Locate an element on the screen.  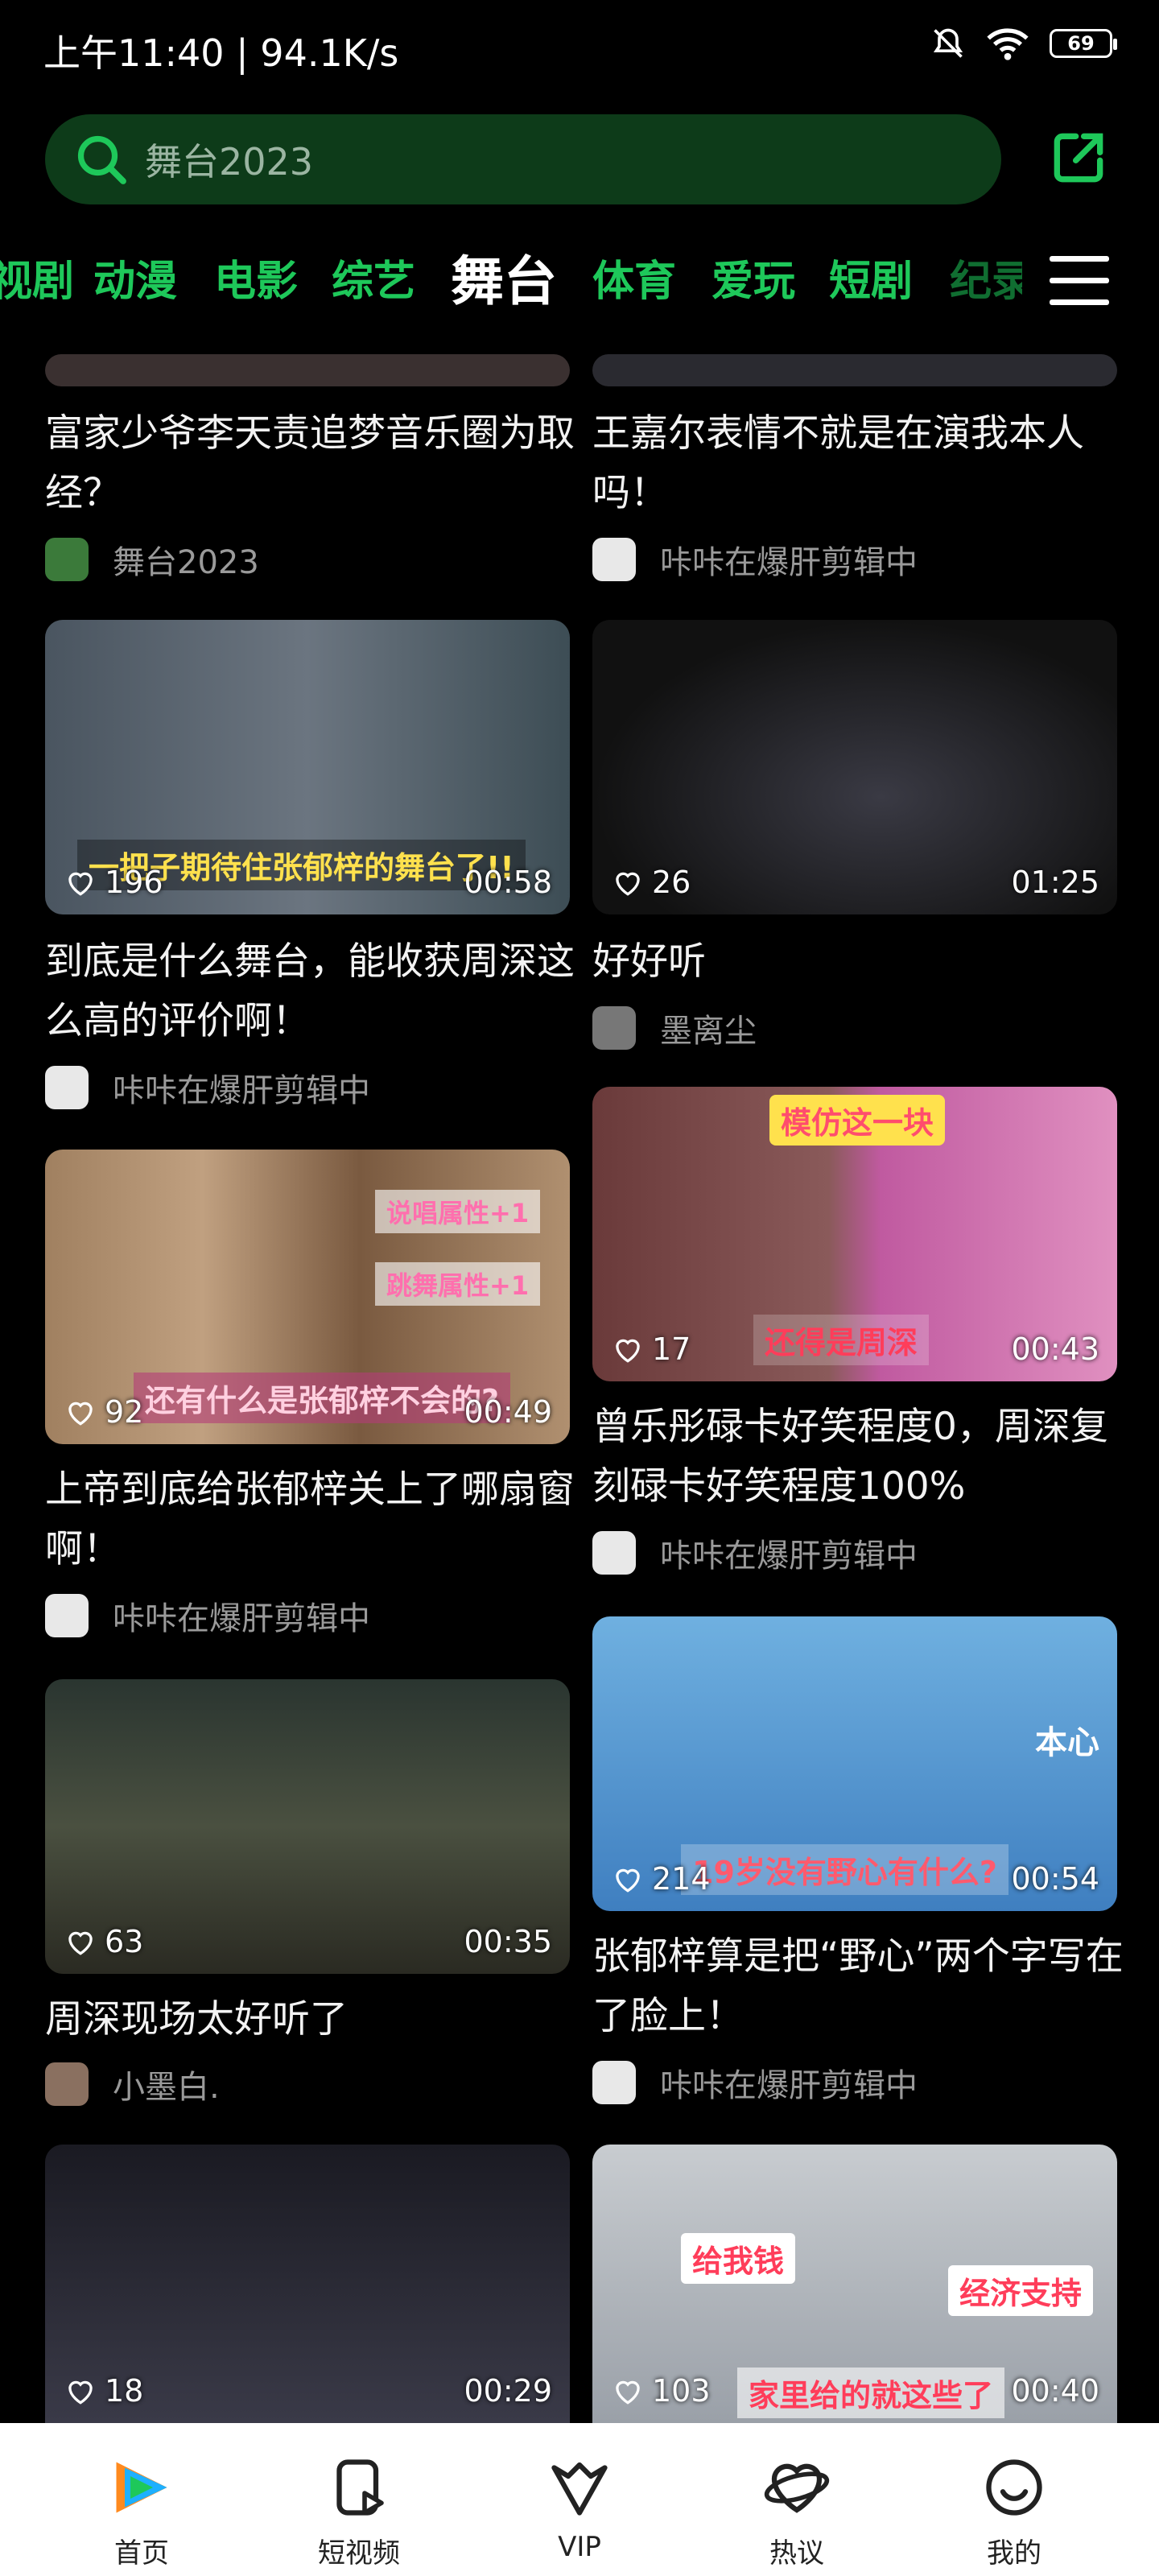
nav-profile: 我的 is located at coordinates (1014, 2499).